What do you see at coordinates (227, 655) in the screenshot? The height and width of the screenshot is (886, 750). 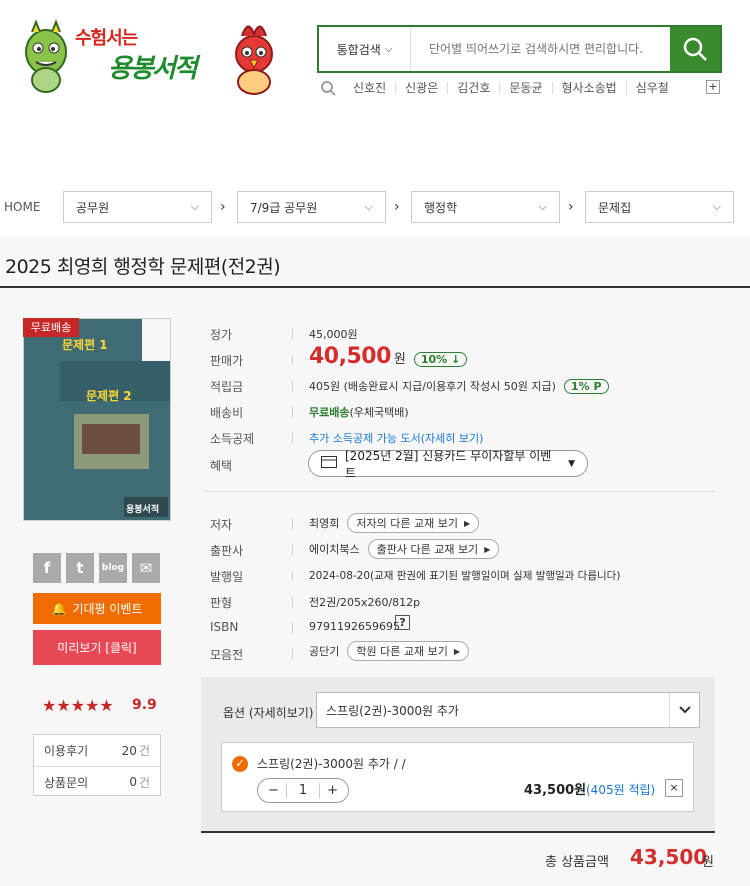 I see `academy-label: 모음전` at bounding box center [227, 655].